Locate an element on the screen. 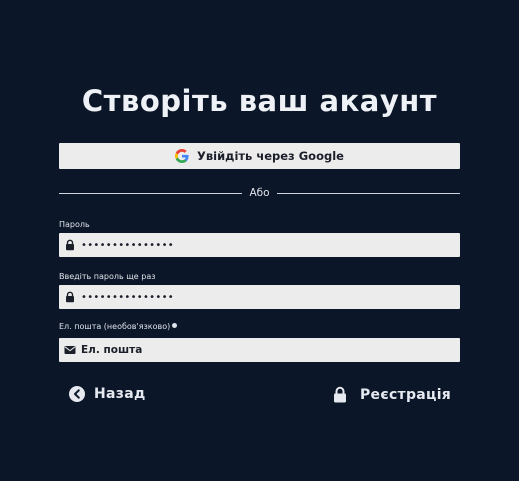 The height and width of the screenshot is (481, 519). back-label: Назад is located at coordinates (120, 394).